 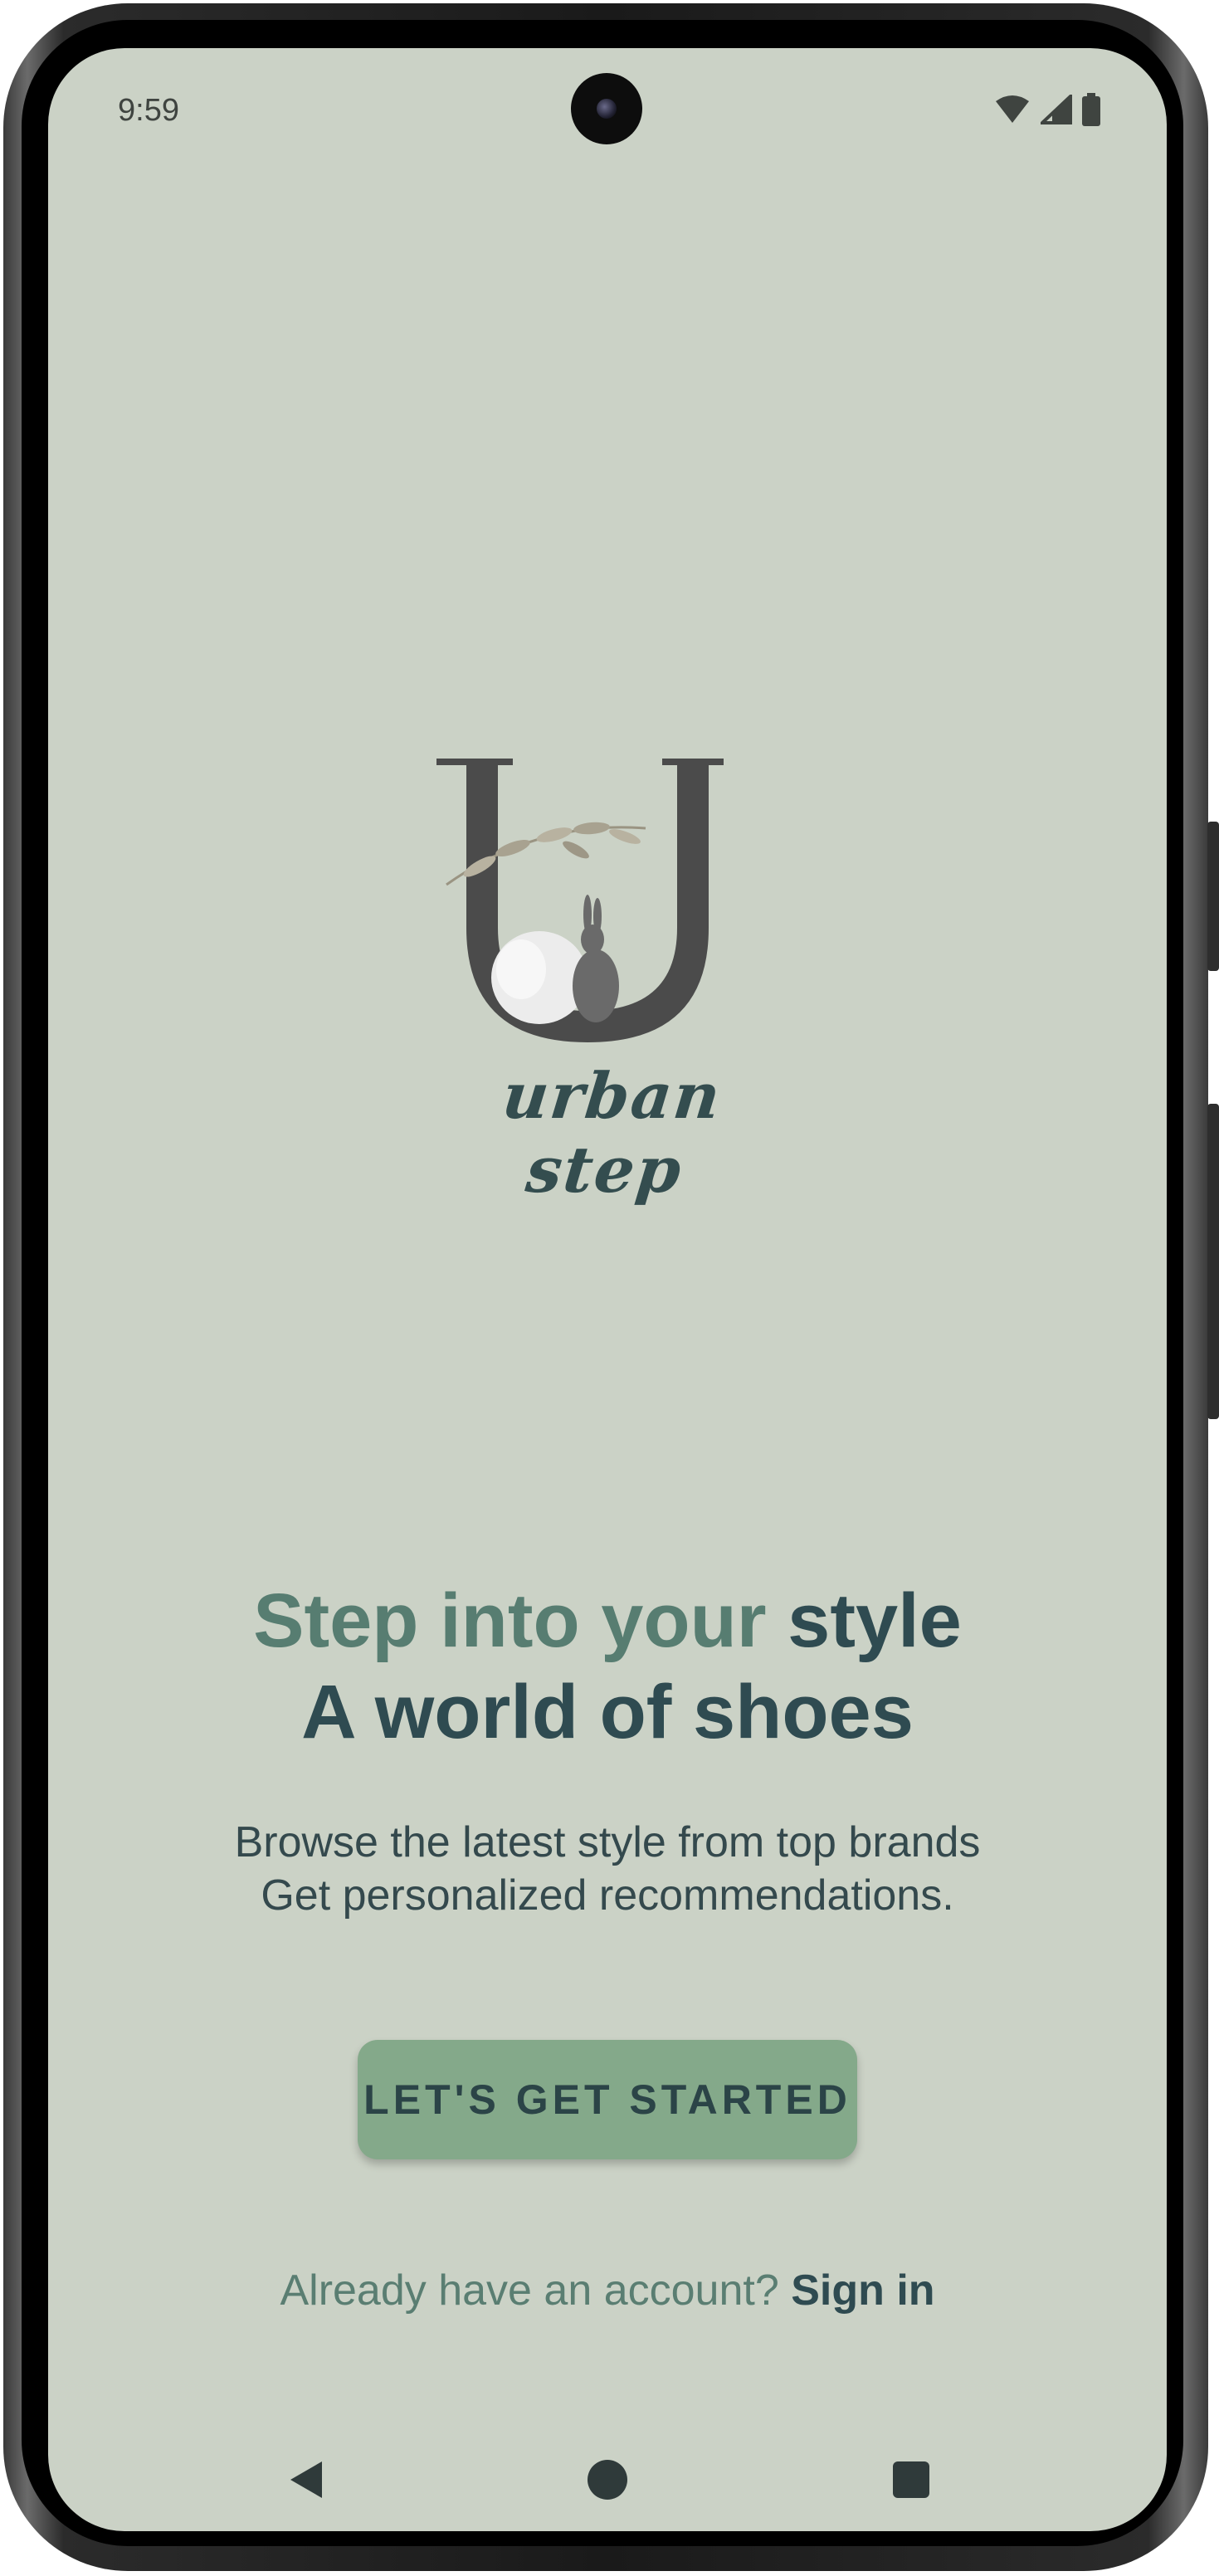 What do you see at coordinates (1213, 897) in the screenshot?
I see `volume-button` at bounding box center [1213, 897].